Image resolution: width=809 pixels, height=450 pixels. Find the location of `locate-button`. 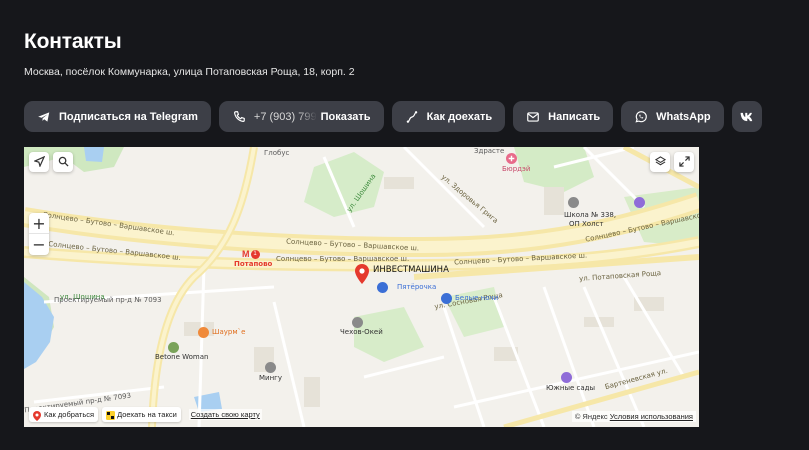

locate-button is located at coordinates (39, 162).